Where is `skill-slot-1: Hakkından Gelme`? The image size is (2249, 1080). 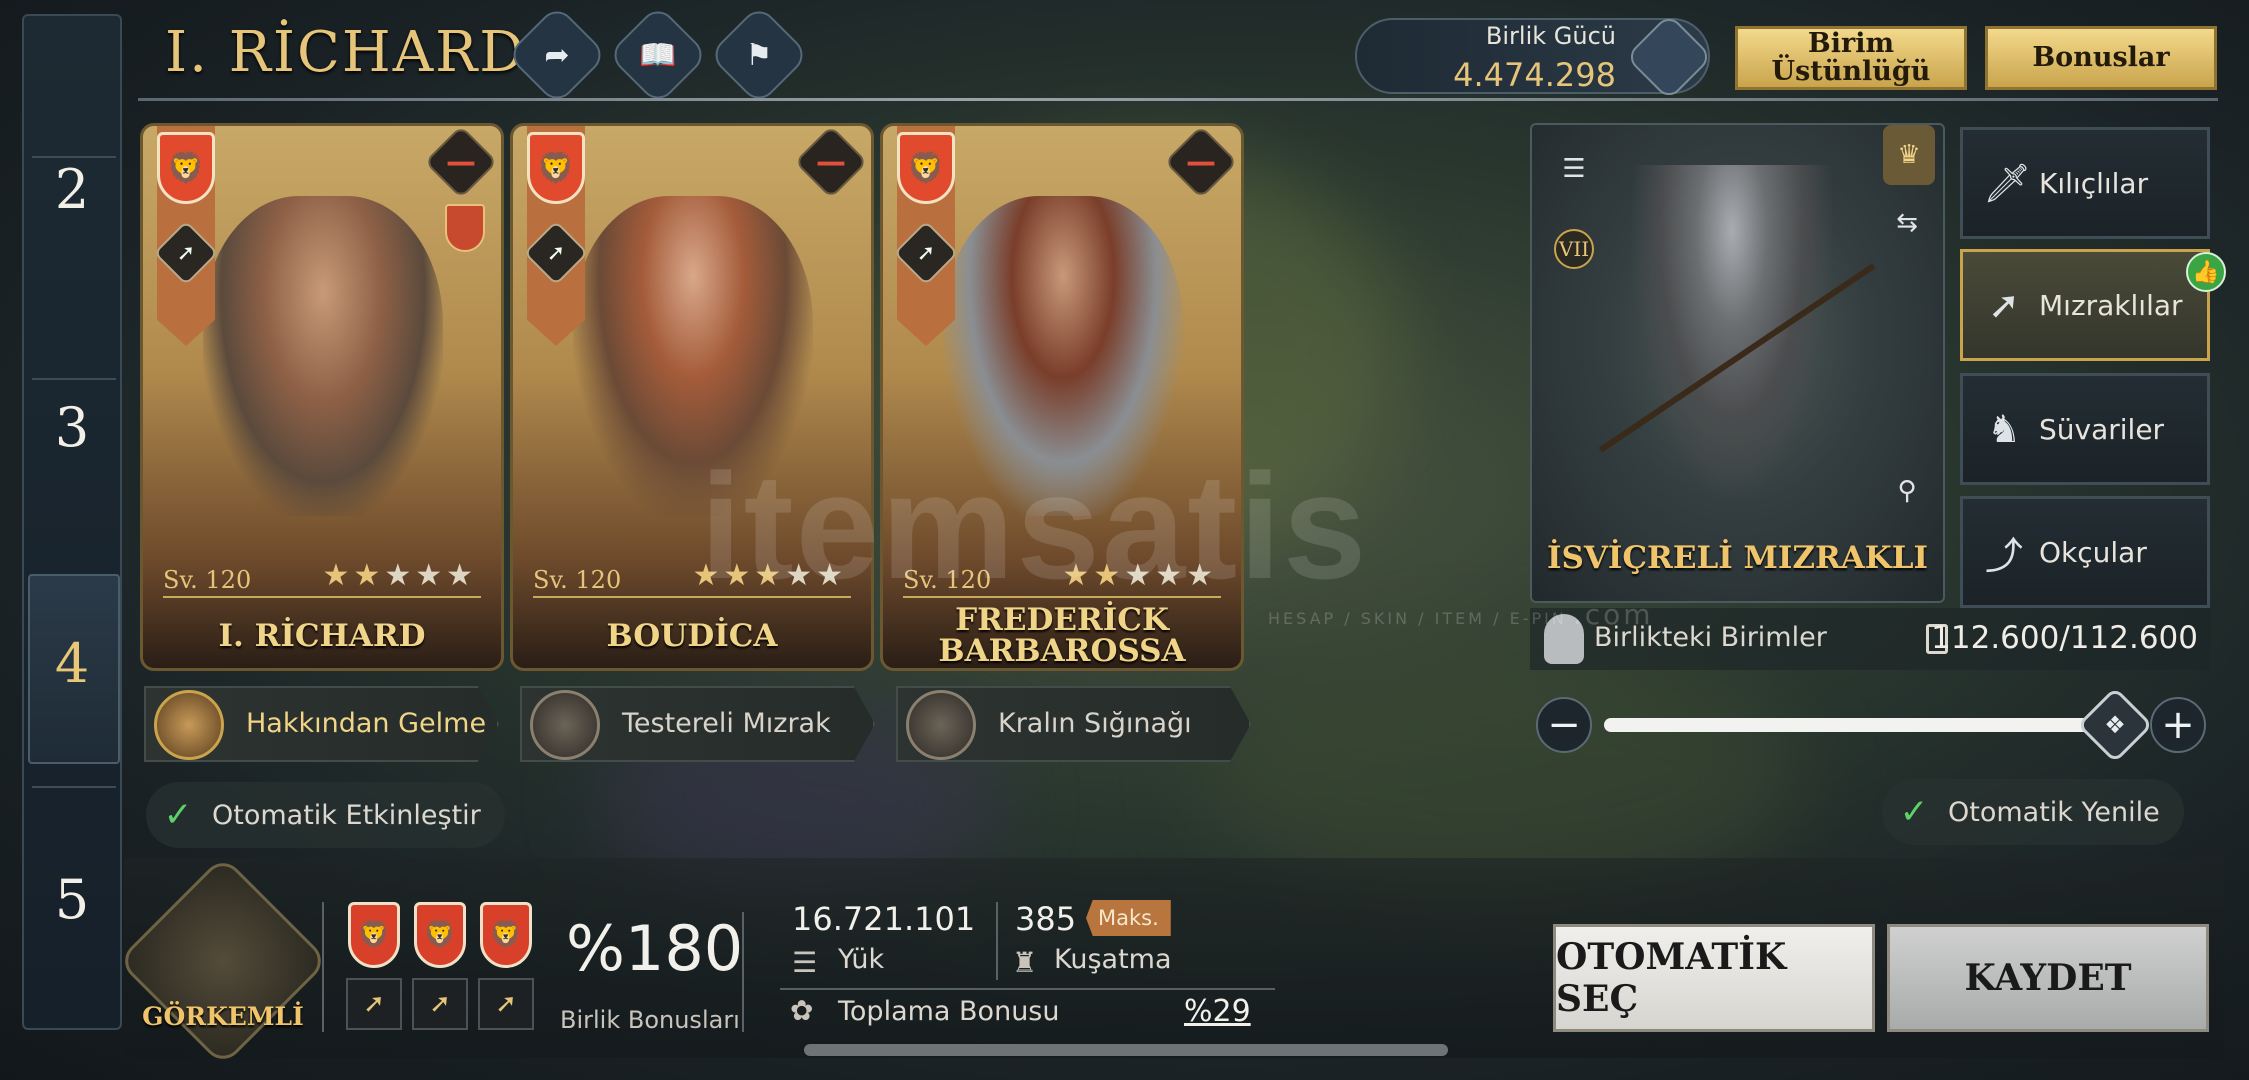
skill-slot-1: Hakkından Gelme is located at coordinates (321, 724).